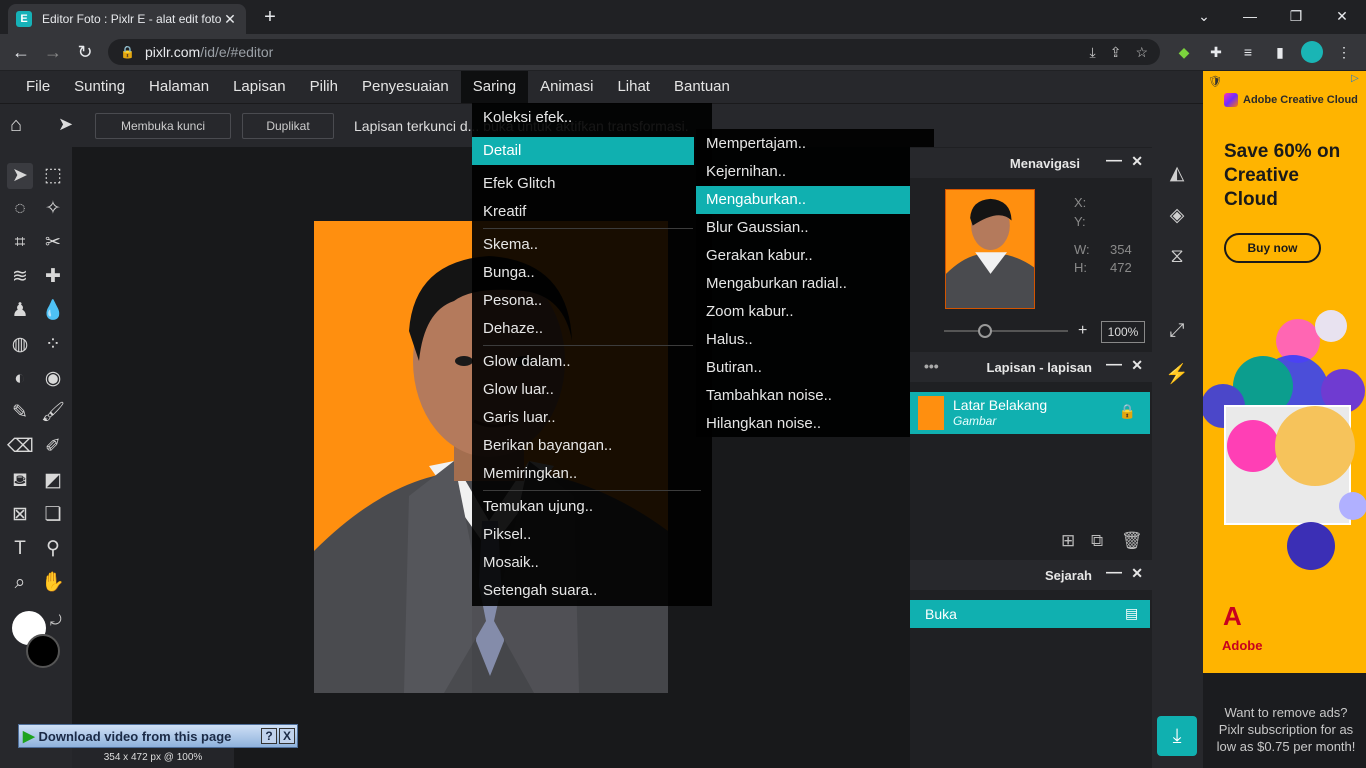 The height and width of the screenshot is (768, 1366). Describe the element at coordinates (53, 413) in the screenshot. I see `brush-tool-icon: 🖌` at that location.